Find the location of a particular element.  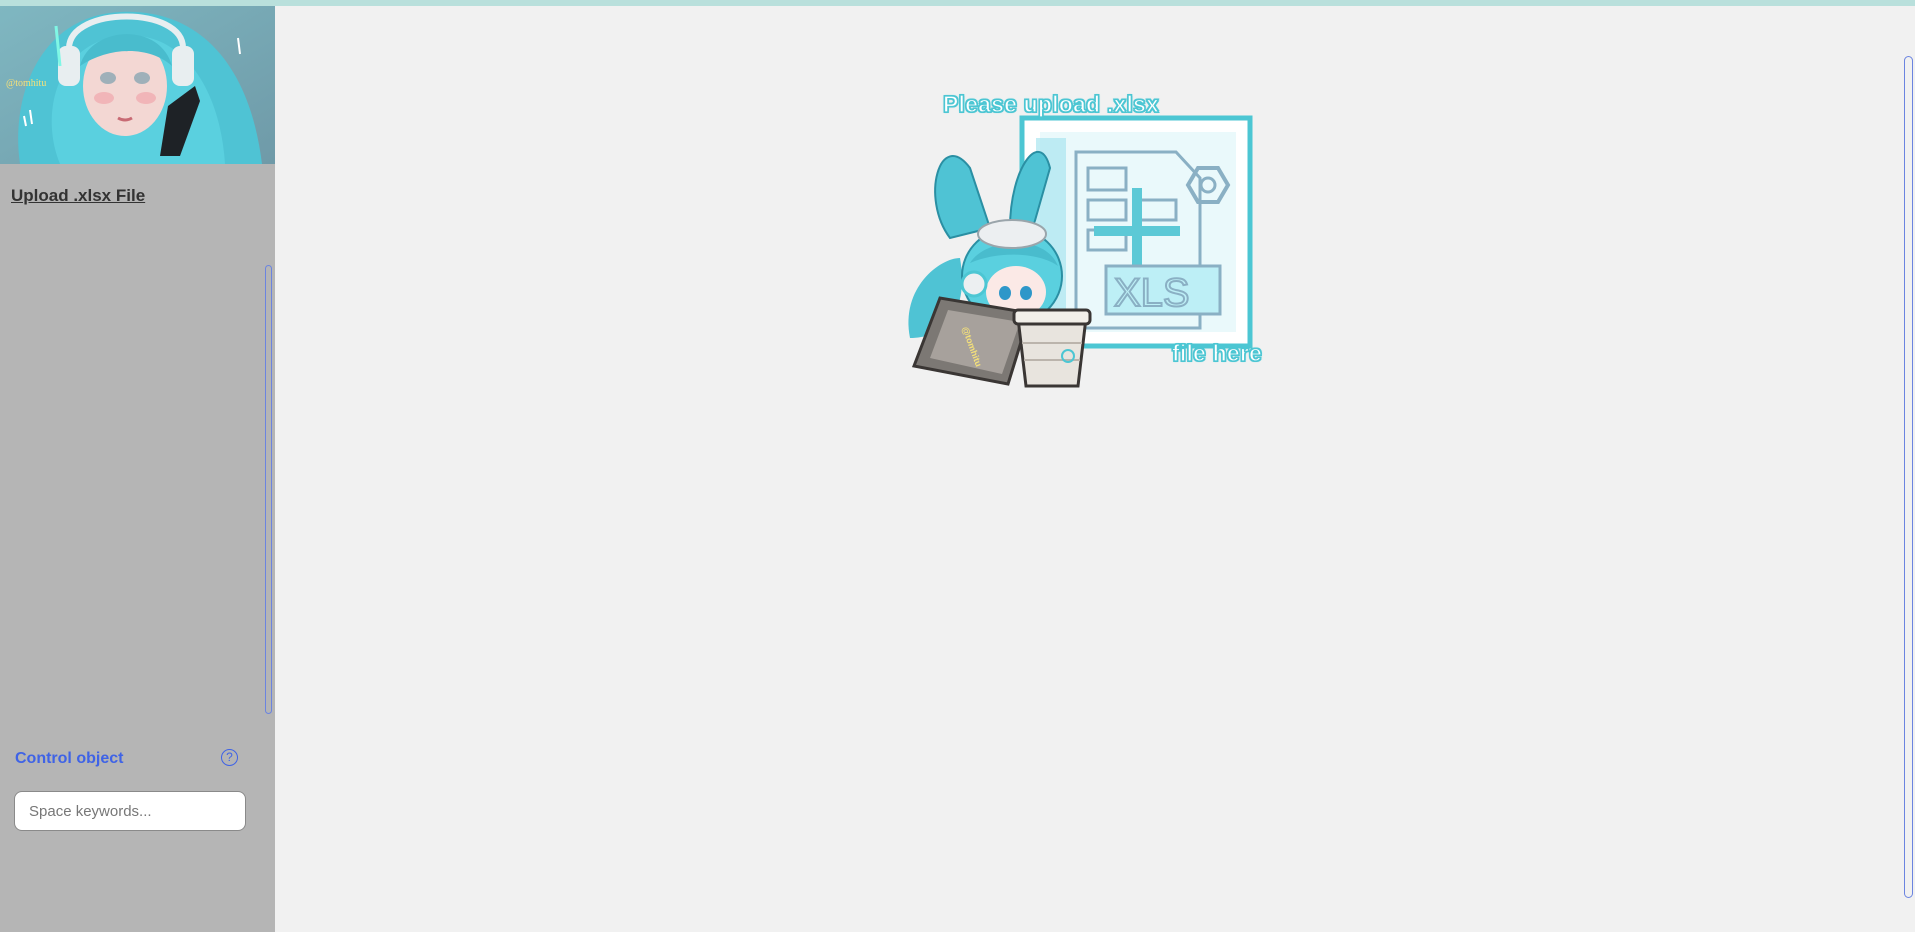

upload-xlsx-link: Upload .xlsx File is located at coordinates (78, 196).